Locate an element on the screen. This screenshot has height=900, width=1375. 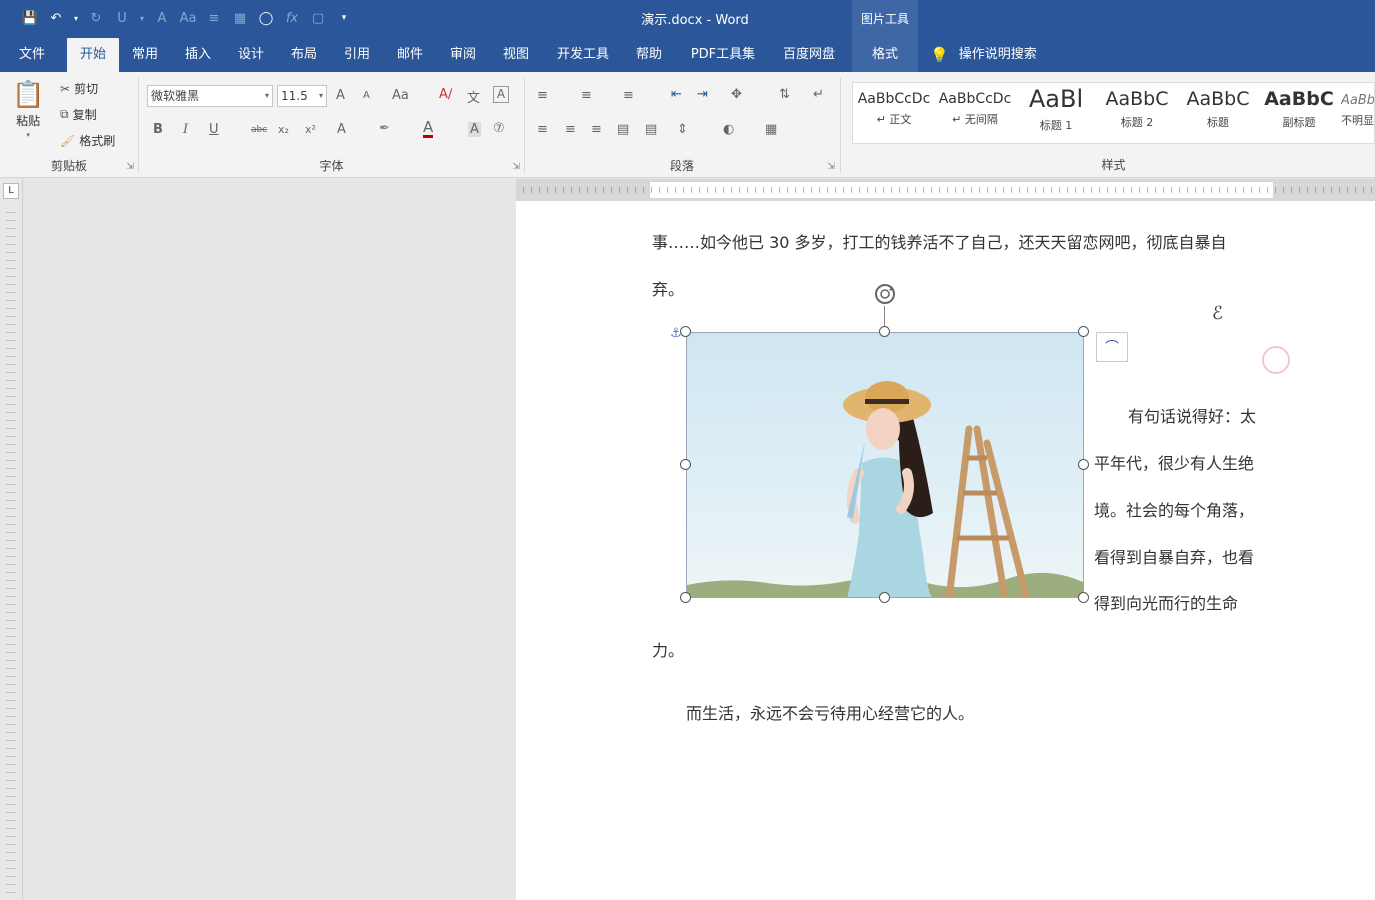
font-size-select: 11.5 ▾ is located at coordinates (302, 96).